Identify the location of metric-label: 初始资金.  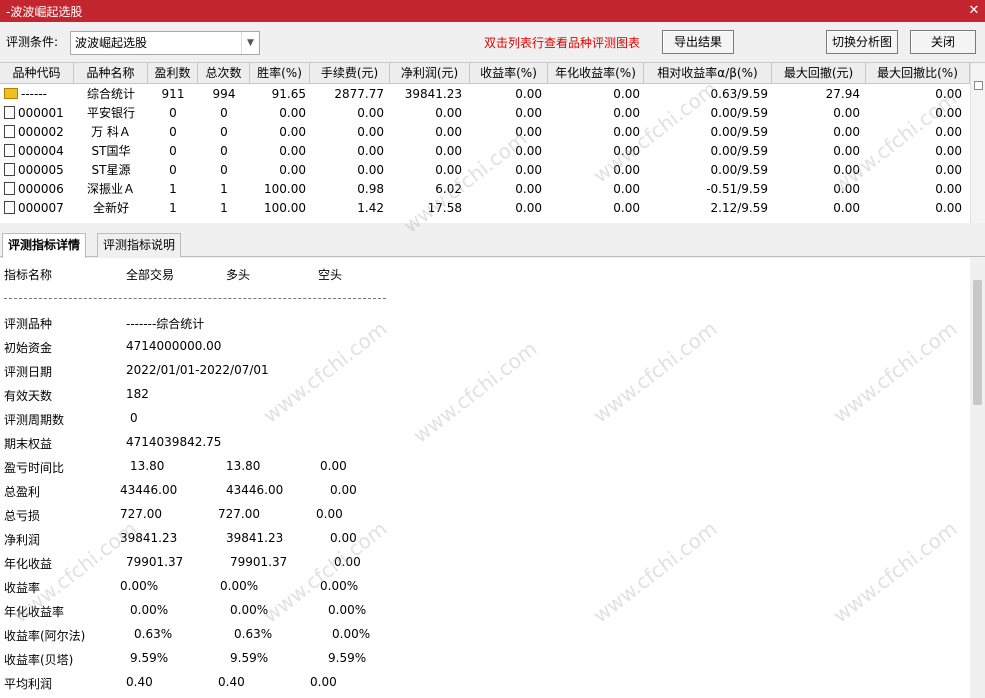
(28, 348).